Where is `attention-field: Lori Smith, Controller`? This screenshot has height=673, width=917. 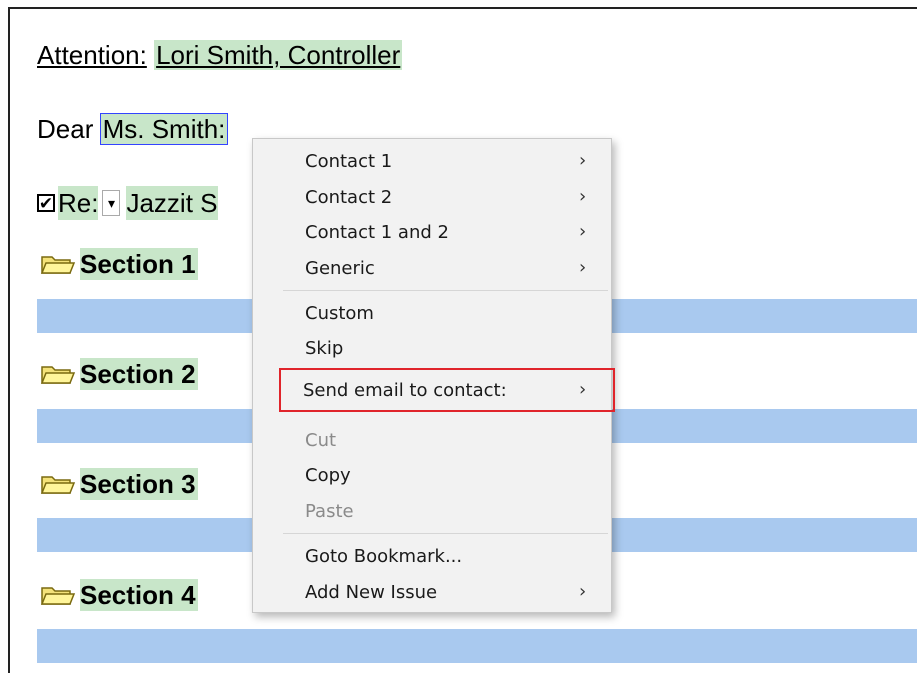
attention-field: Lori Smith, Controller is located at coordinates (278, 55).